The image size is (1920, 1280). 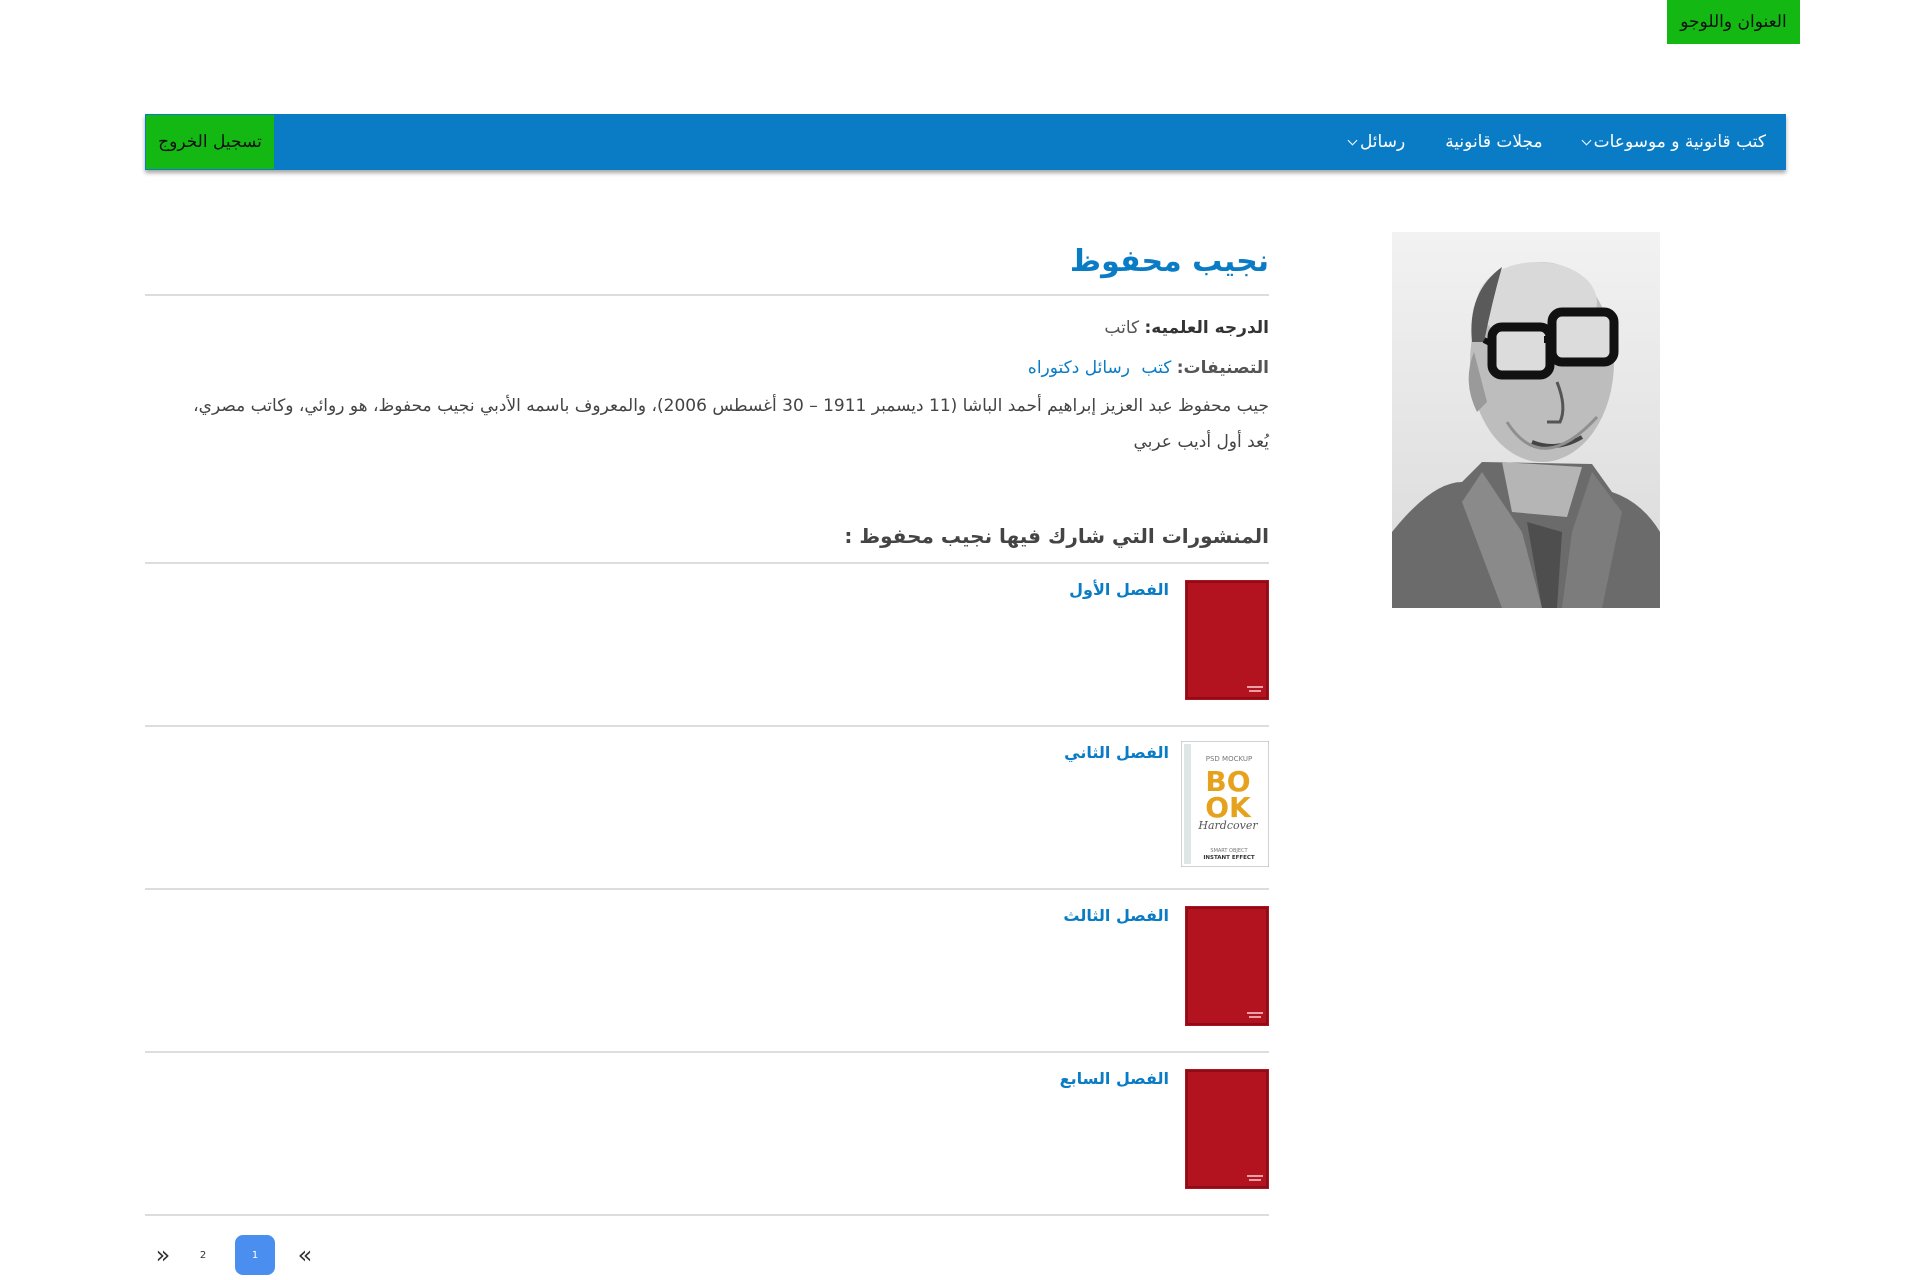 What do you see at coordinates (1229, 858) in the screenshot?
I see `cover-bottom-text: INSTANT EFFECT` at bounding box center [1229, 858].